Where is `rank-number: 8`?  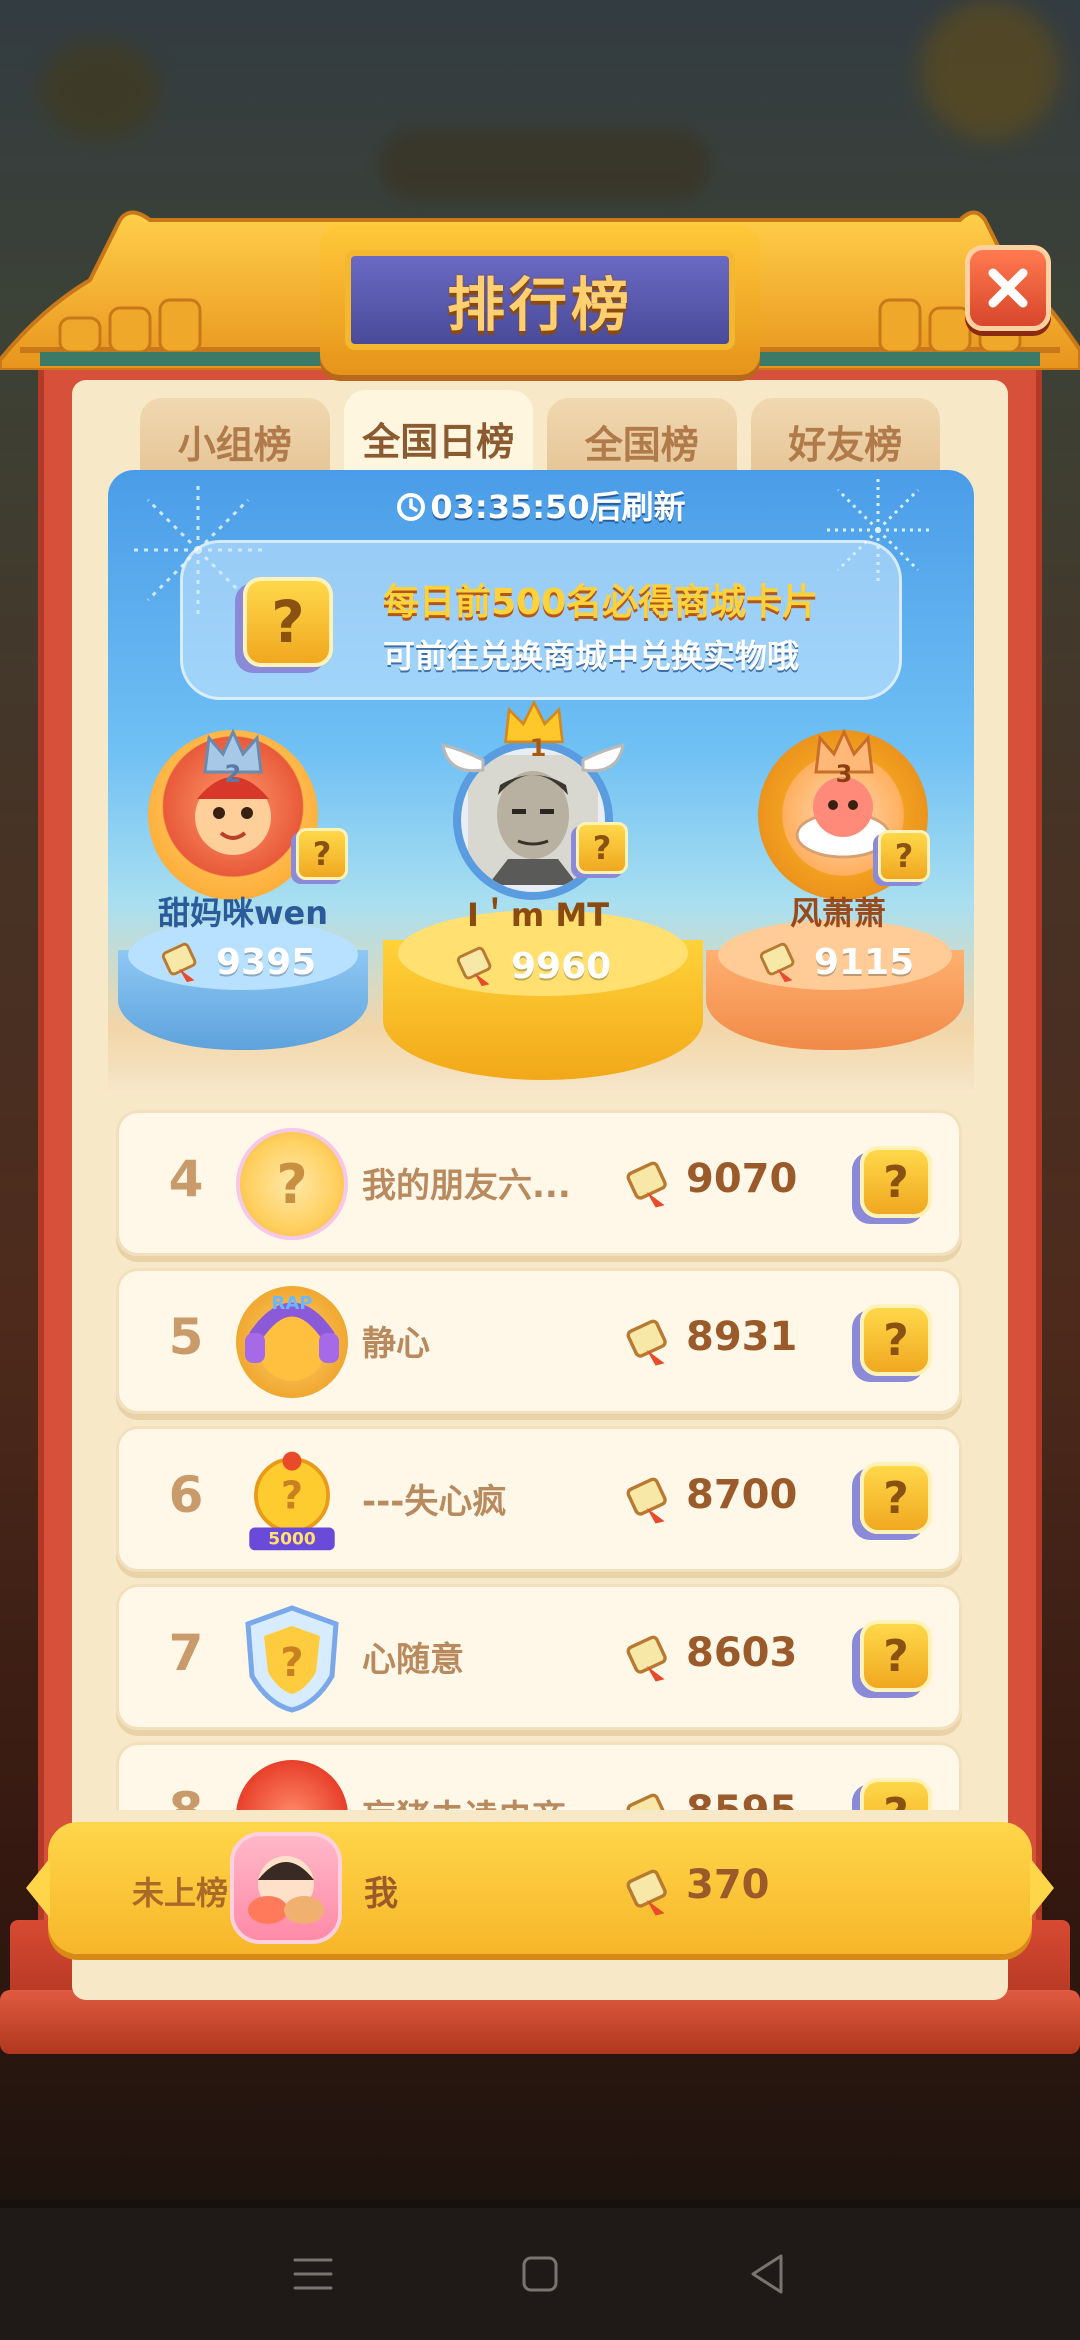 rank-number: 8 is located at coordinates (186, 1796).